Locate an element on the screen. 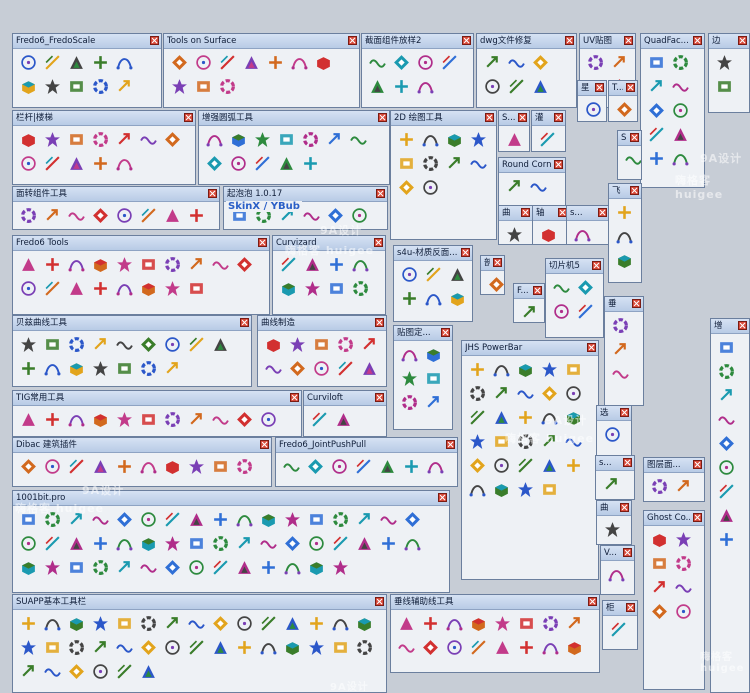  toolbar-title-bar: 增 is located at coordinates (730, 326).